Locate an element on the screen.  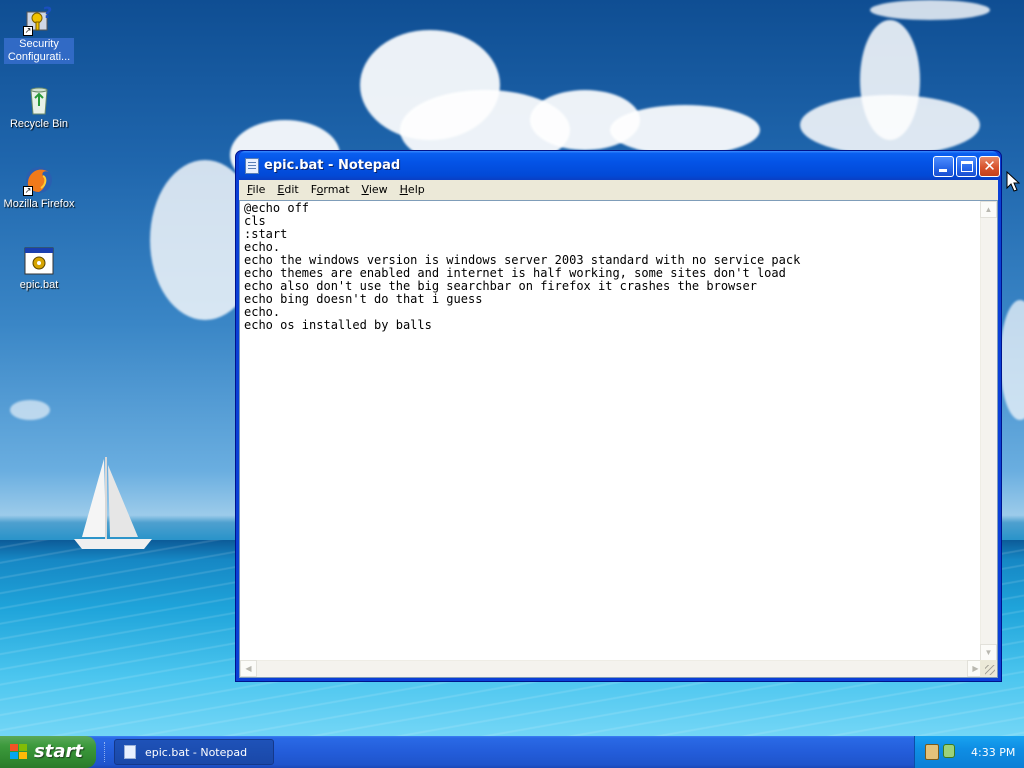
window-title: epic.bat - Notepad is located at coordinates (332, 165).